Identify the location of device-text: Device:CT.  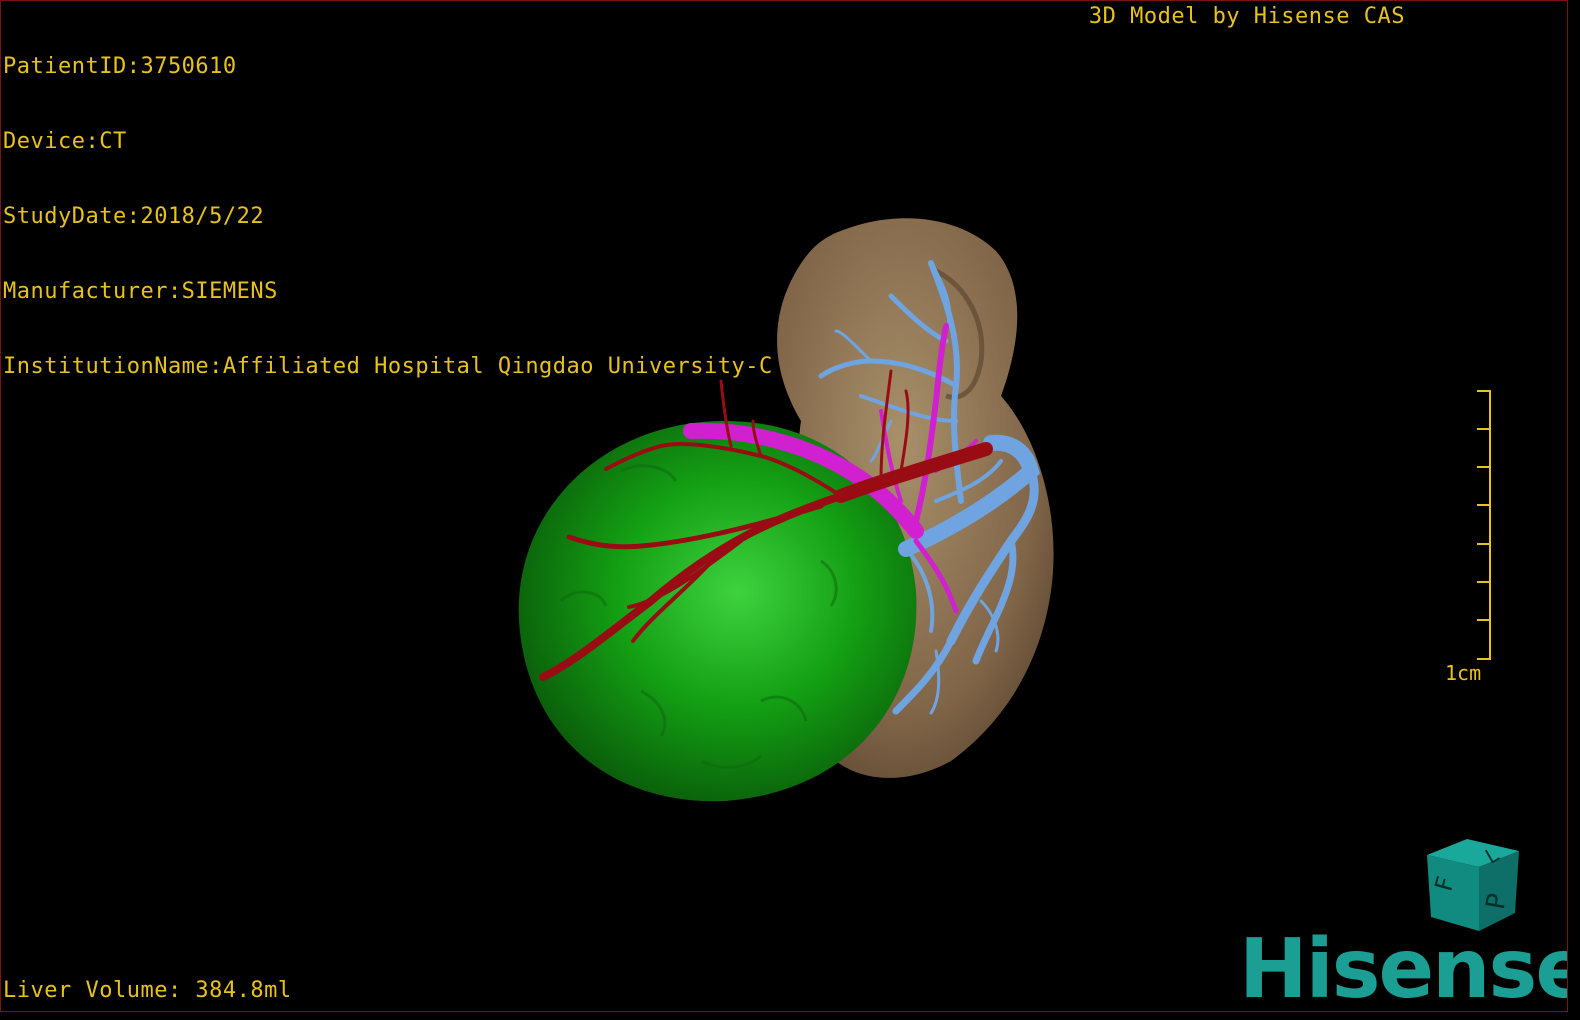
(65, 141).